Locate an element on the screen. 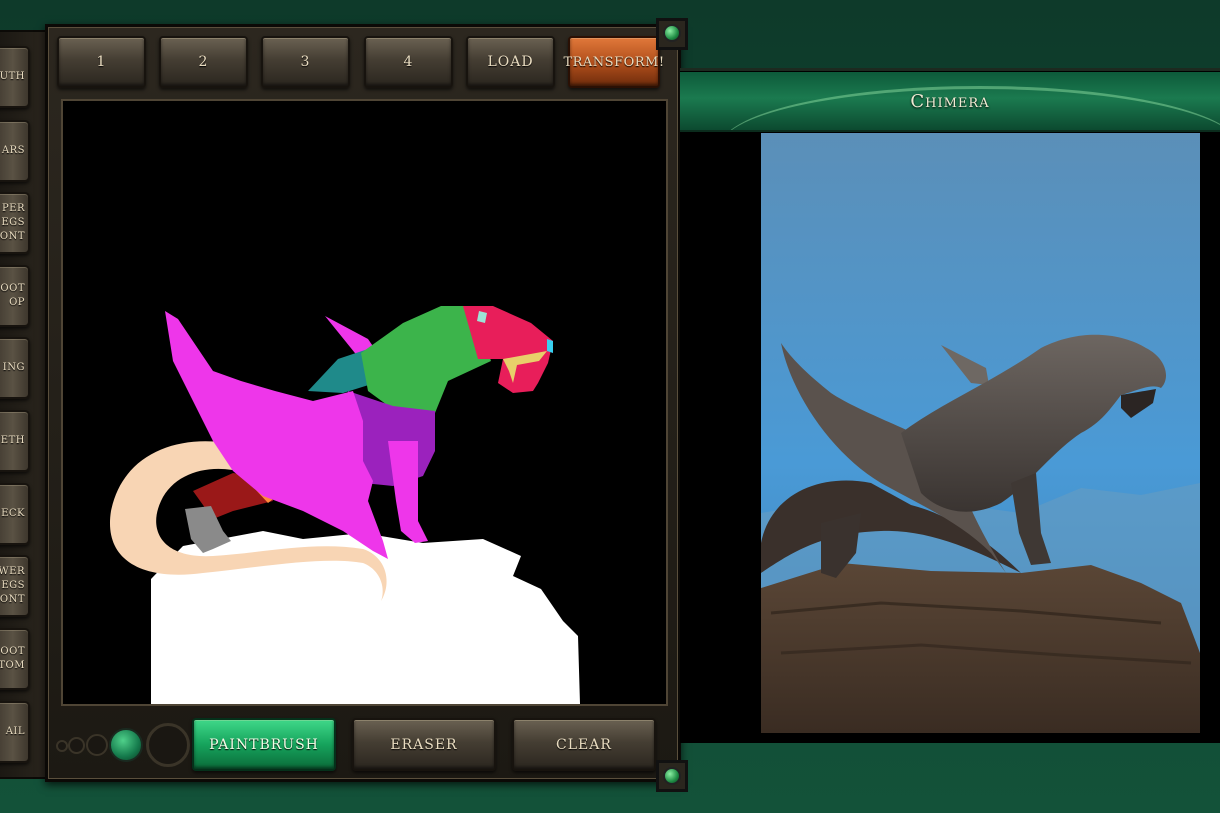 This screenshot has width=1220, height=813. sidebar-item-tail: AIL is located at coordinates (15, 732).